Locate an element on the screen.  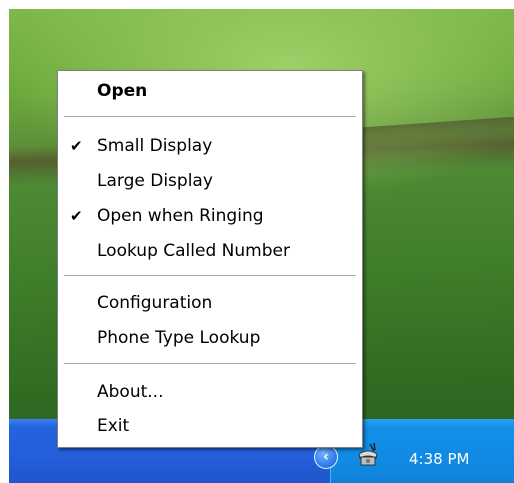
menu-item-large-display: Large Display is located at coordinates (210, 181).